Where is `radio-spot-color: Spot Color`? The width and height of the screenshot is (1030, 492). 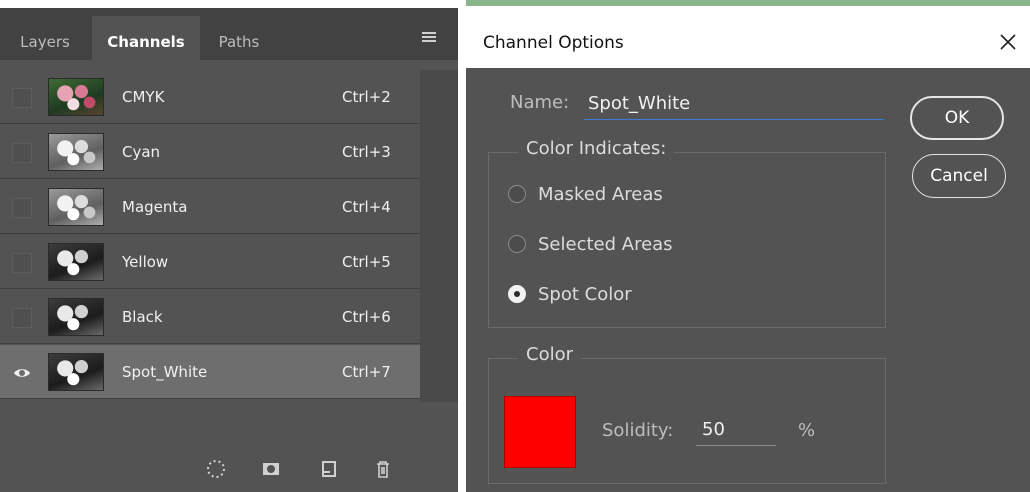
radio-spot-color: Spot Color is located at coordinates (570, 294).